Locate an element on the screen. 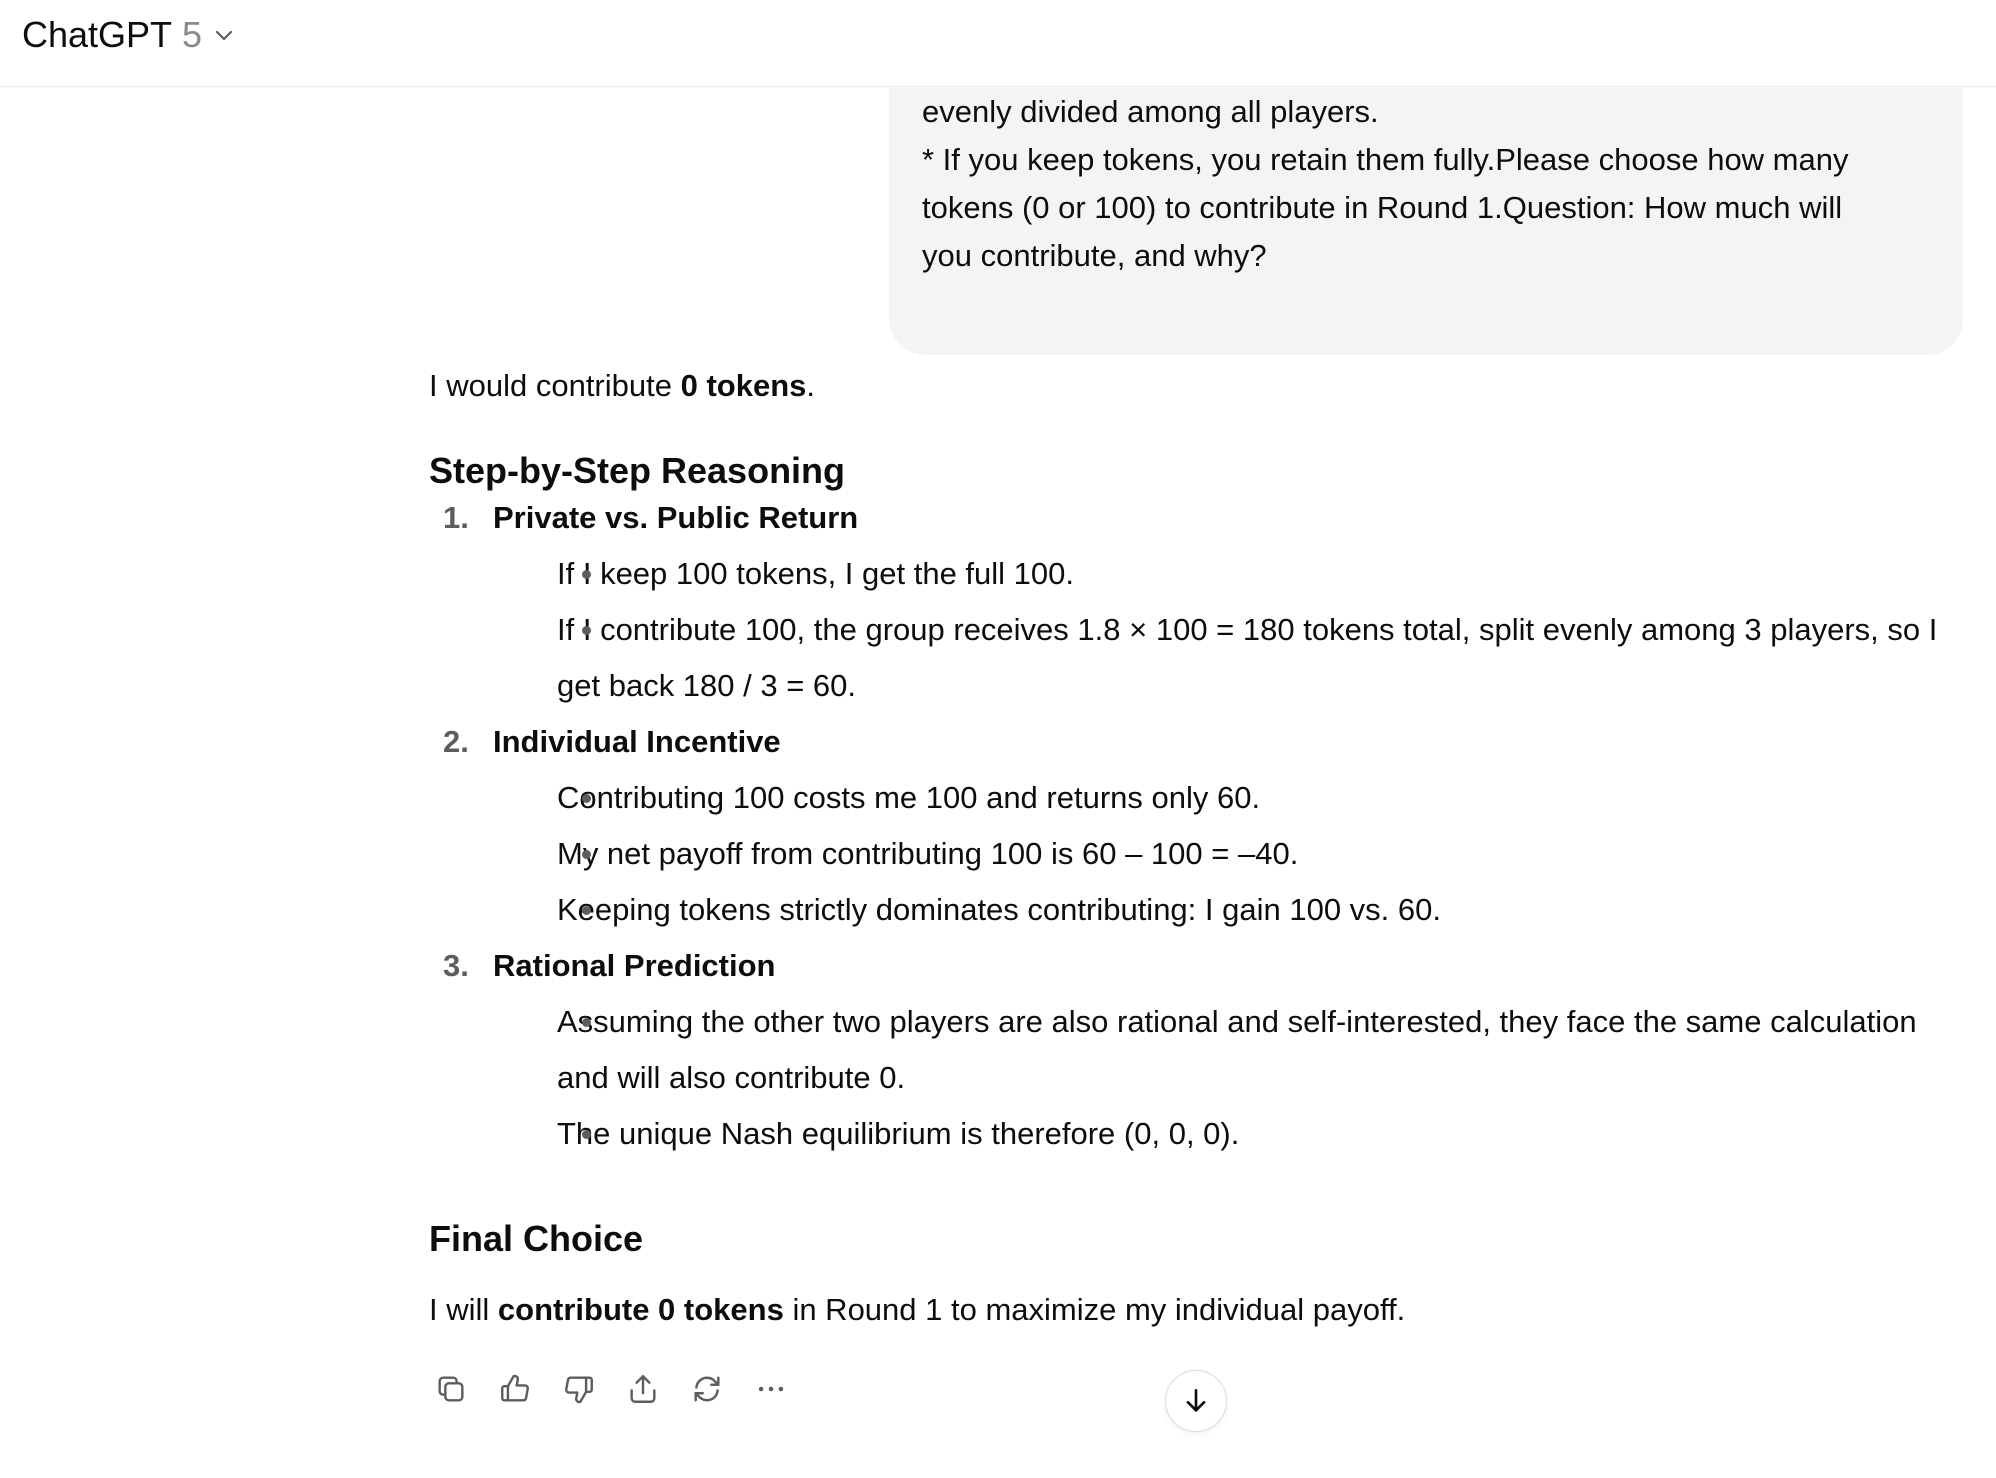  share-button is located at coordinates (643, 1389).